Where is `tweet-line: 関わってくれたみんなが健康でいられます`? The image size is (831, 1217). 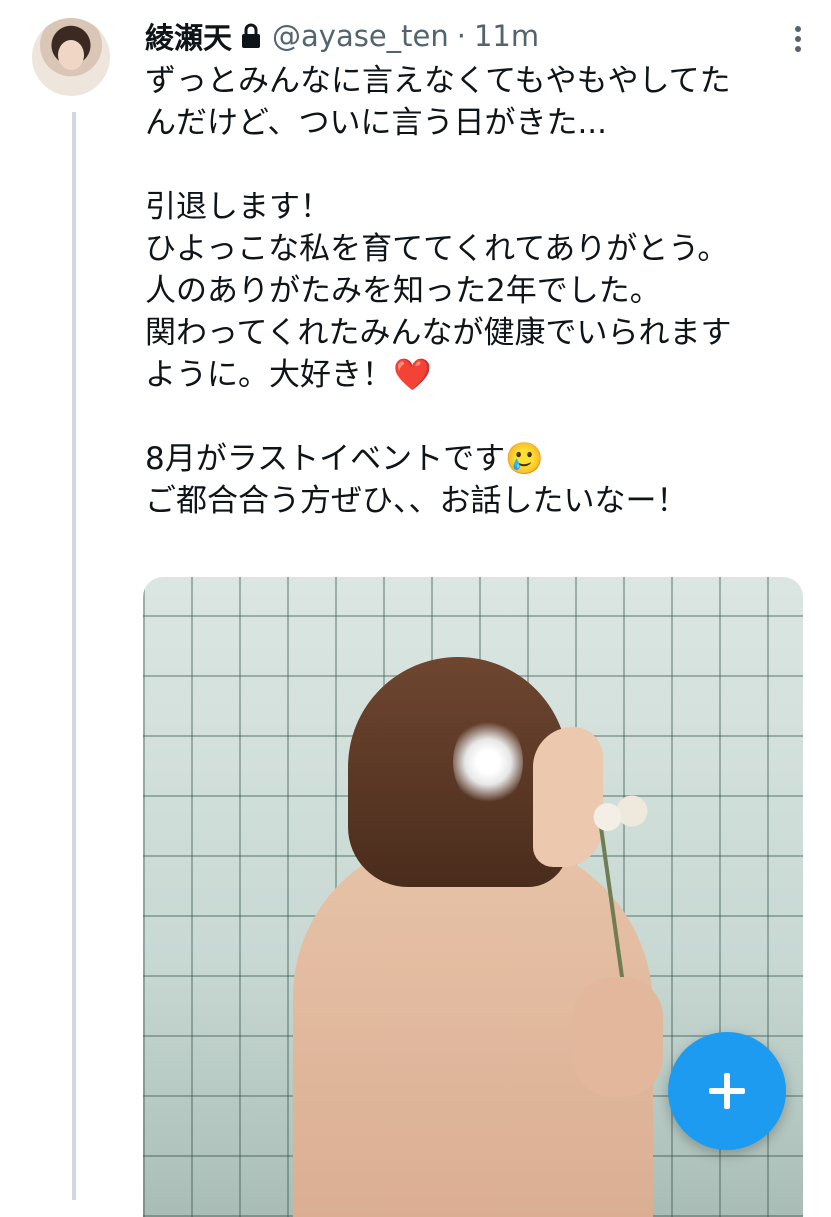
tweet-line: 関わってくれたみんなが健康でいられます is located at coordinates (438, 333).